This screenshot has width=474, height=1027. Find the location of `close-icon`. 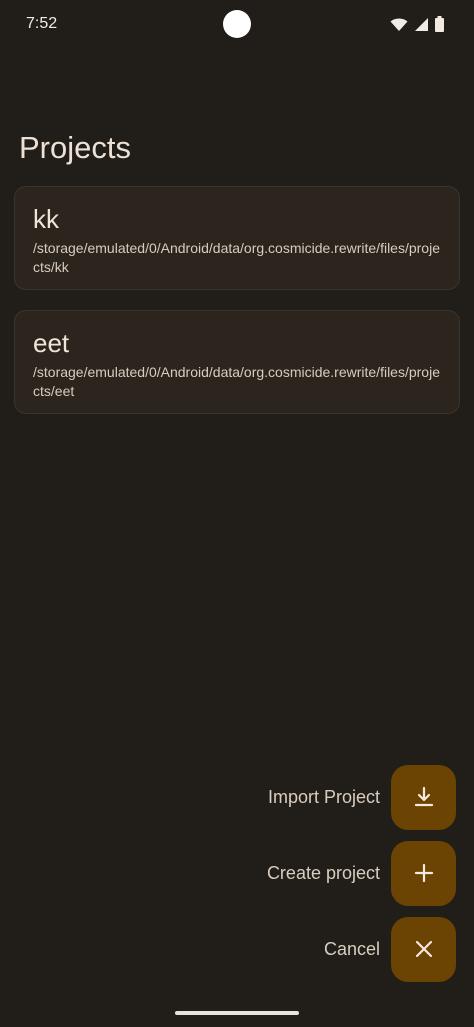

close-icon is located at coordinates (424, 949).